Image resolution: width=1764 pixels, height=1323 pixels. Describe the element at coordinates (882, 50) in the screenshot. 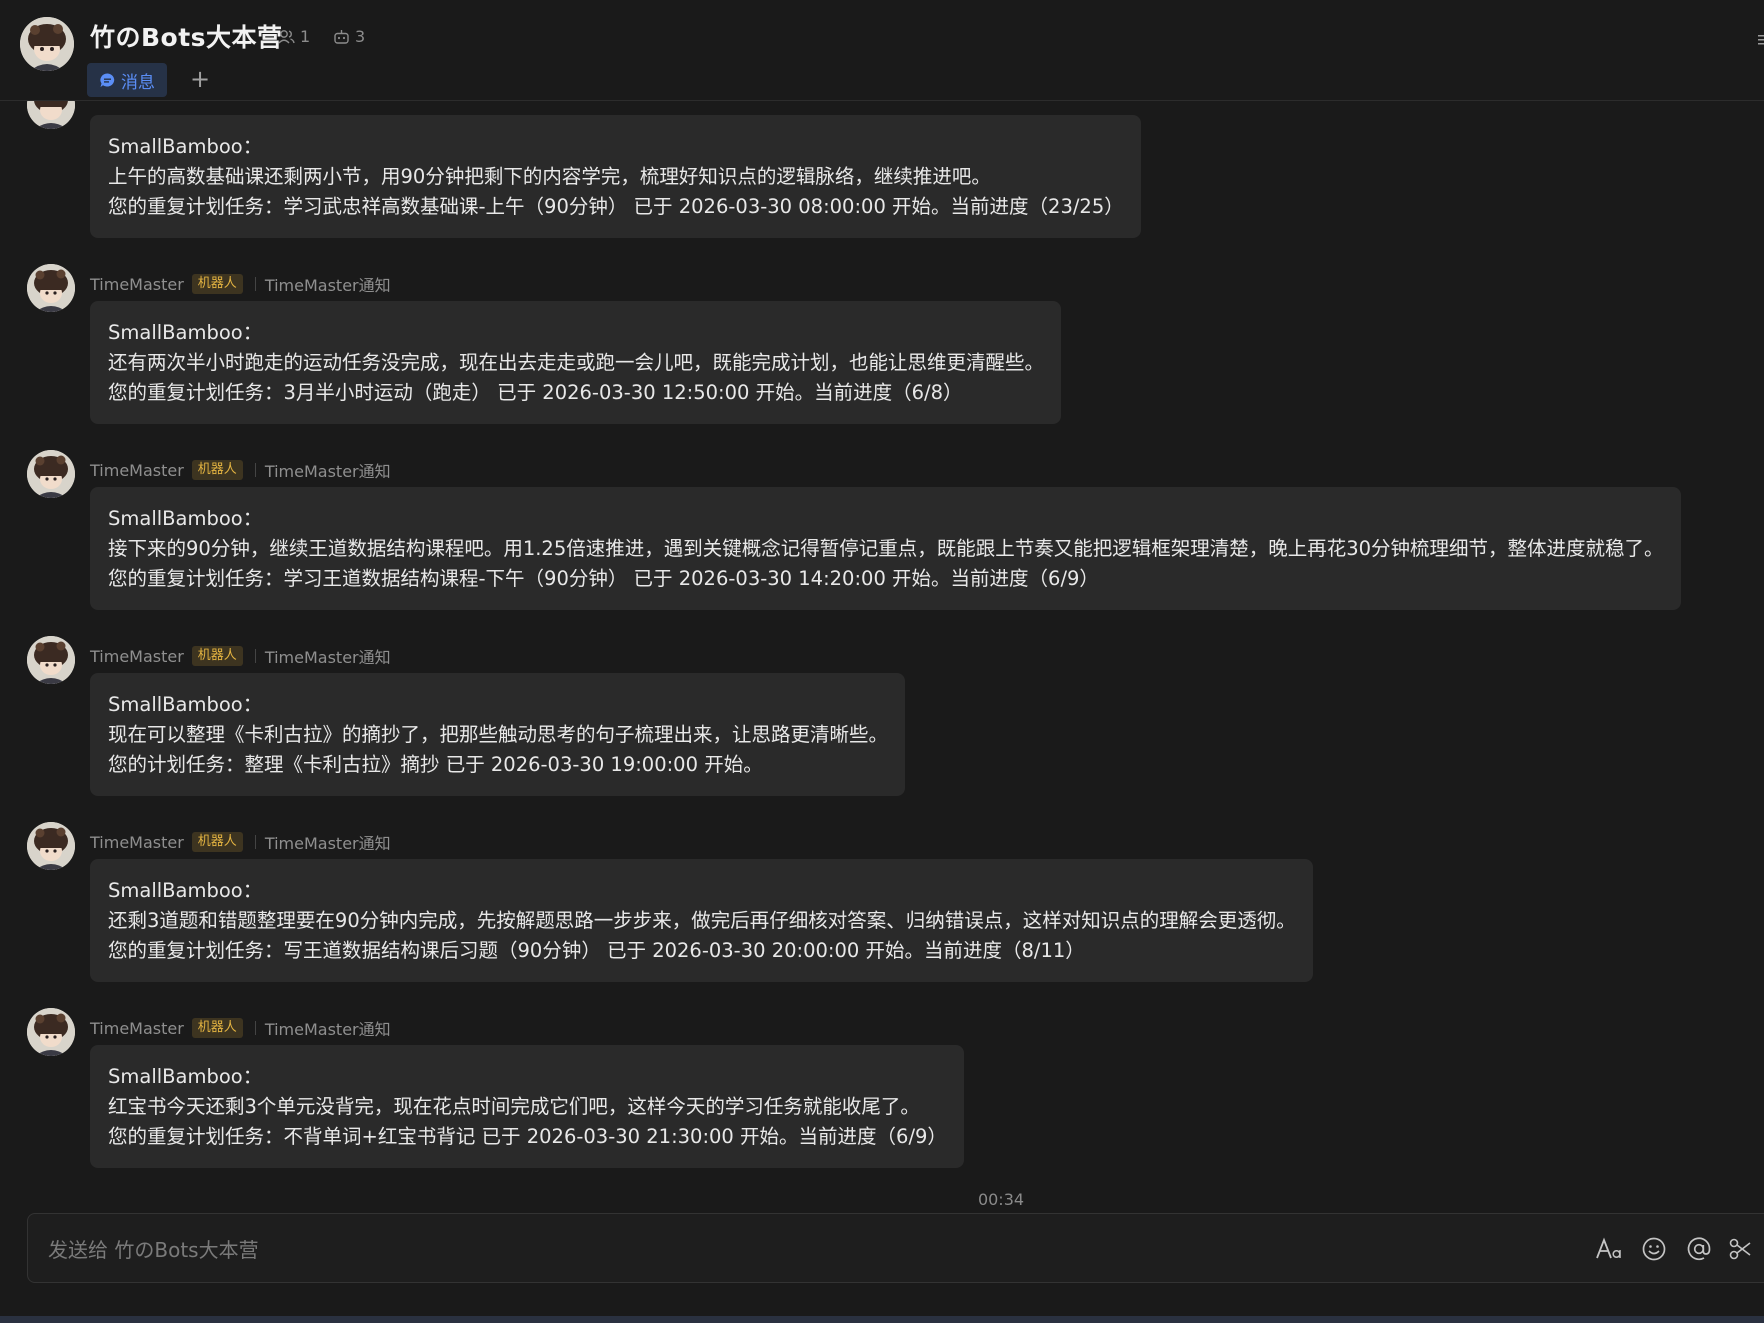

I see `channel-header: 竹のBots大本营 1 3 消息 +` at that location.